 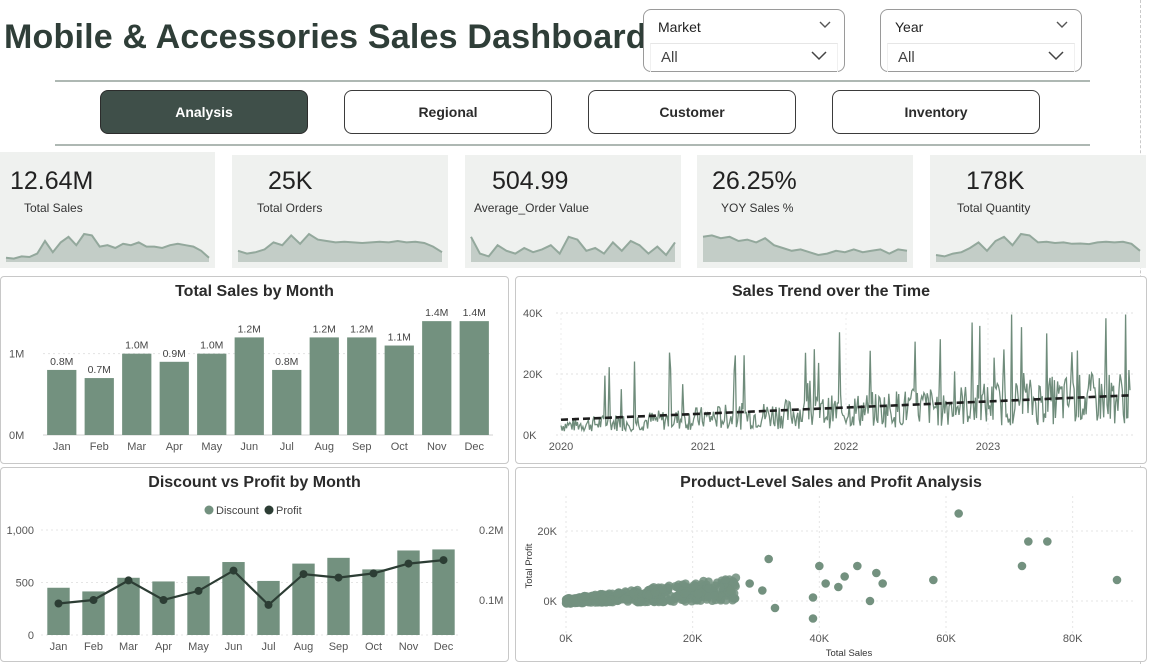 I want to click on kpi-yoy-sales: 26.25% YOY Sales %, so click(x=805, y=211).